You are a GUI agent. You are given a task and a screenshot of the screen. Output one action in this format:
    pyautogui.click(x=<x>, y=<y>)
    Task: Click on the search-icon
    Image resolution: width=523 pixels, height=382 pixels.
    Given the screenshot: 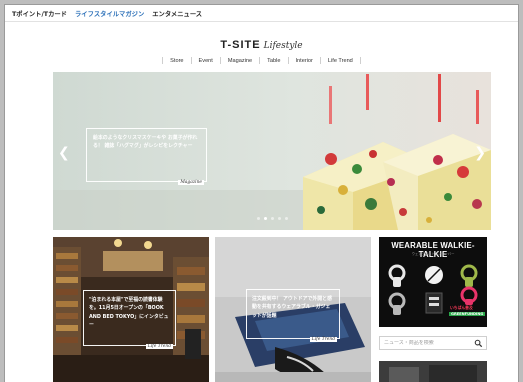 What is the action you would take?
    pyautogui.click(x=478, y=343)
    